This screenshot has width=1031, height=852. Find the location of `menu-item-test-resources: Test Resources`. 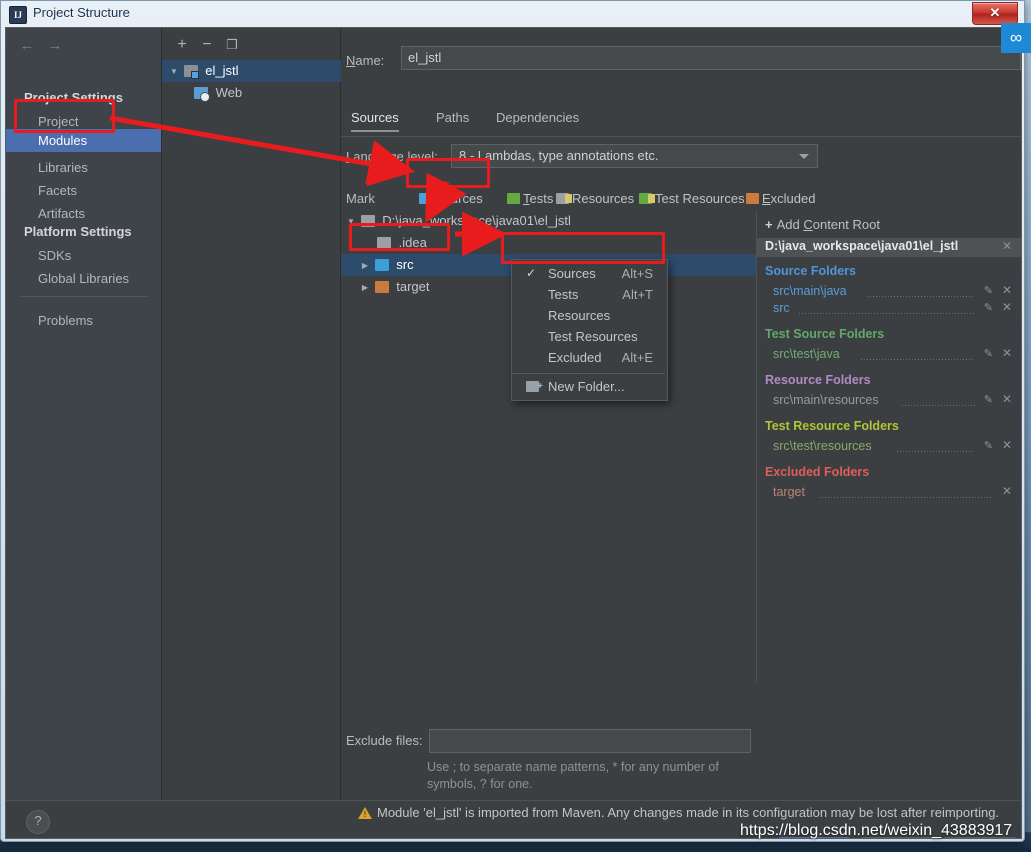

menu-item-test-resources: Test Resources is located at coordinates (588, 336).